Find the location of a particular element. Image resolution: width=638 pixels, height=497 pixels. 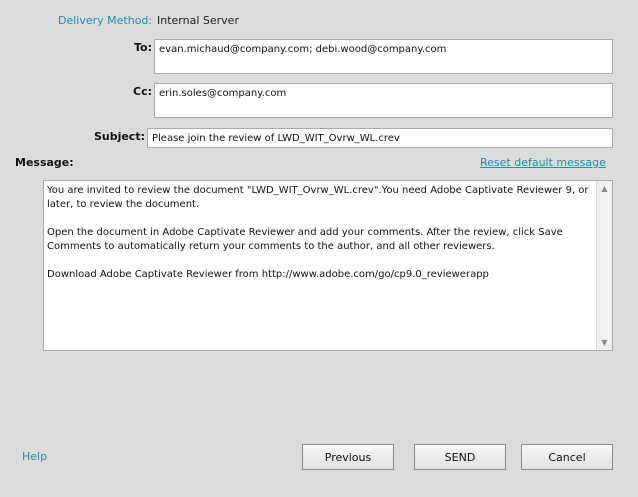

delivery-method-label: Delivery Method: is located at coordinates (105, 20).